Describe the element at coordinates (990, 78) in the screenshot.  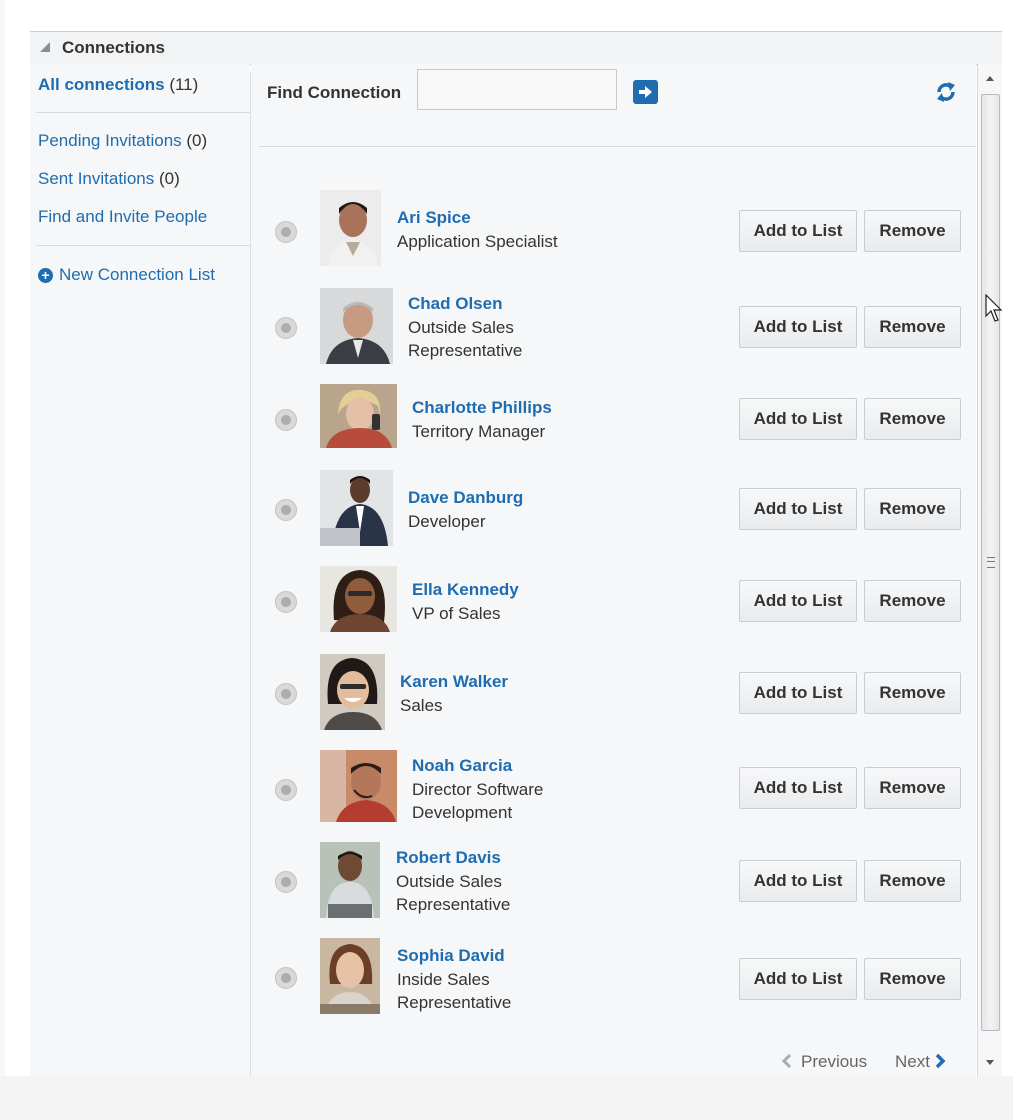
I see `scroll-up-arrow-icon` at that location.